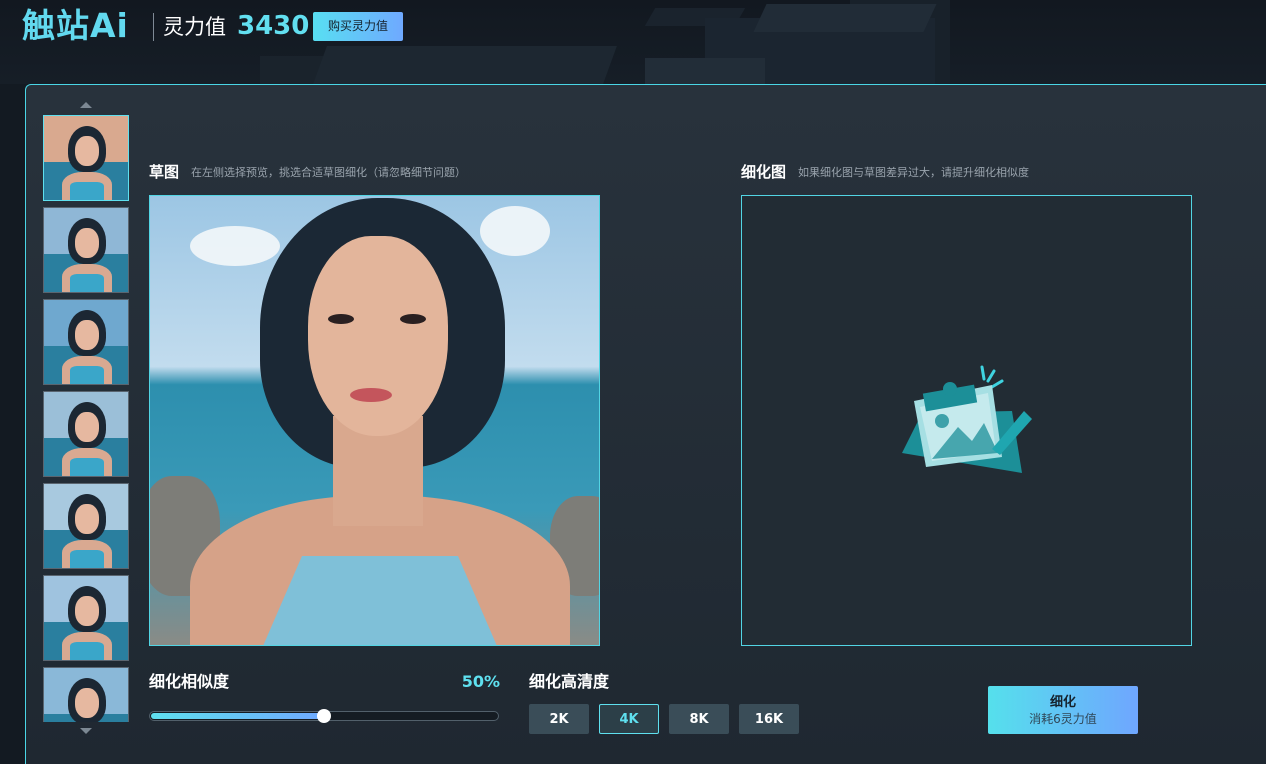 Image resolution: width=1266 pixels, height=764 pixels. Describe the element at coordinates (629, 719) in the screenshot. I see `resolution-4k-button: 4K` at that location.